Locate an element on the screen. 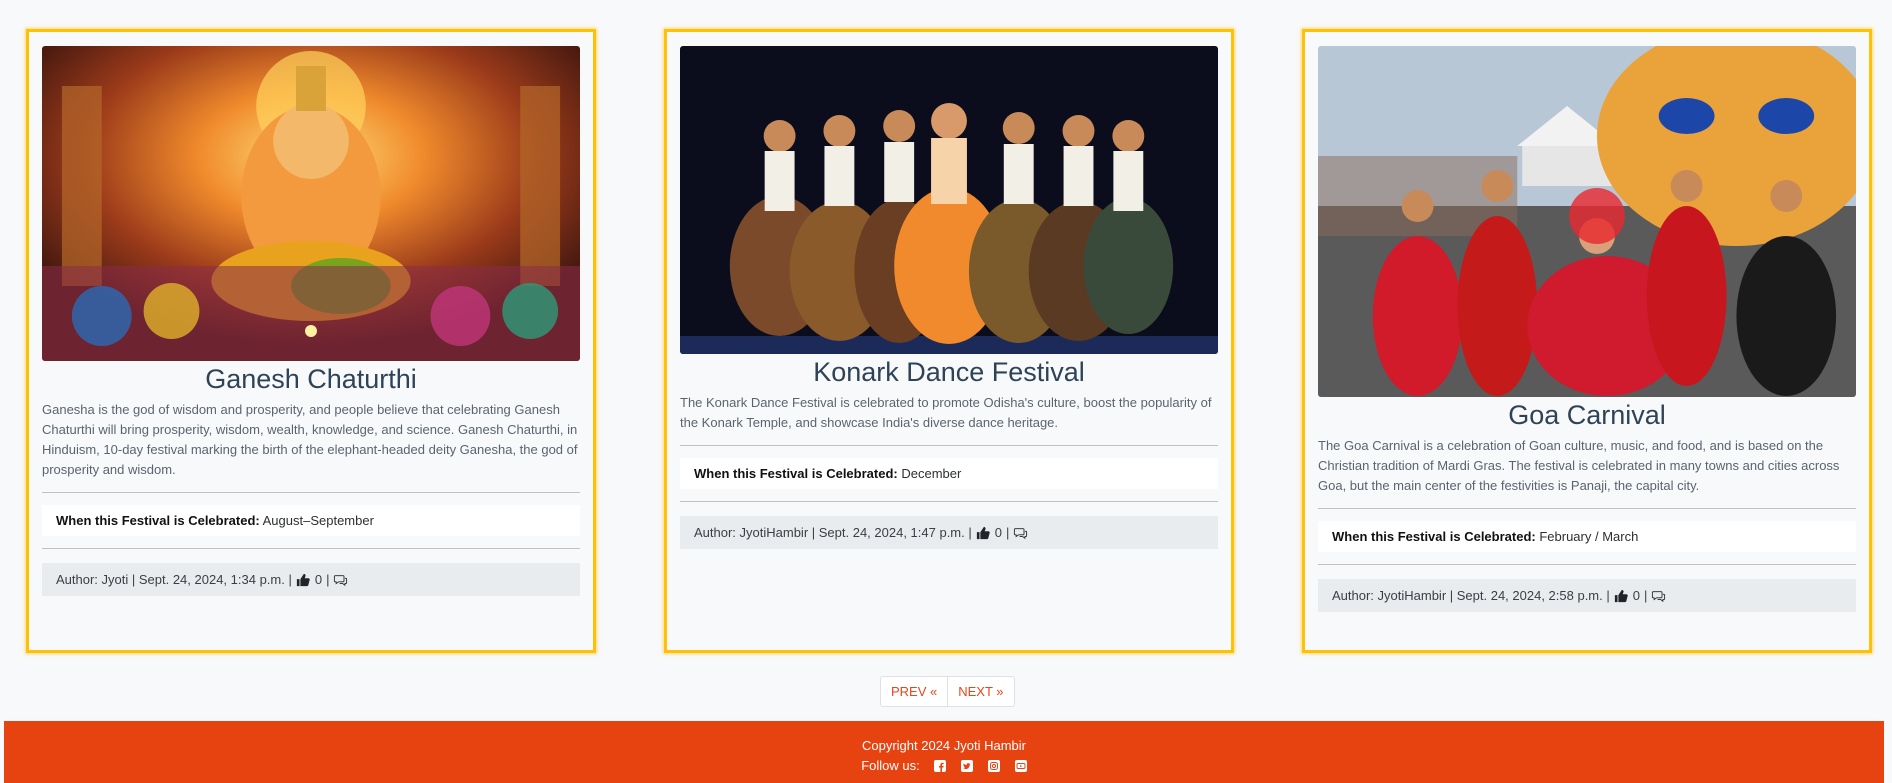  follow-label: Follow us: is located at coordinates (890, 765).